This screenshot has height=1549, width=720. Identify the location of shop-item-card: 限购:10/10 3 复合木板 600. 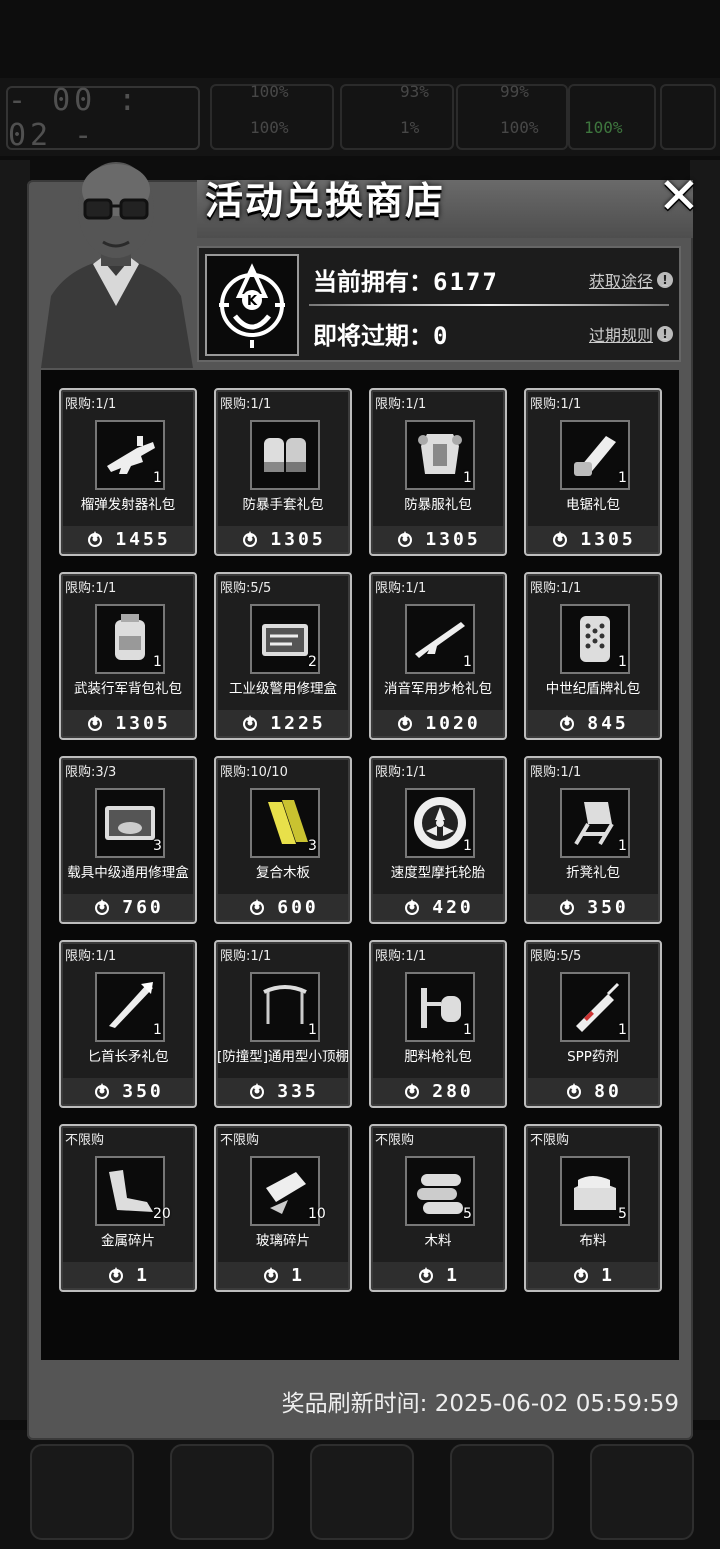
(283, 840).